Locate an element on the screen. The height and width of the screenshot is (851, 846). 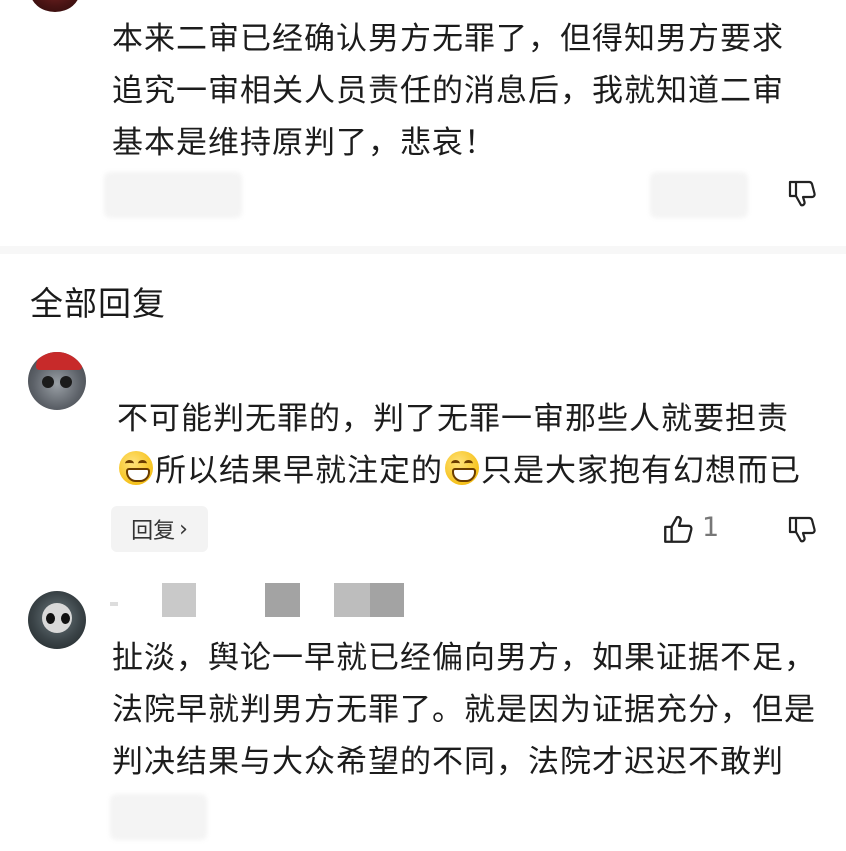
reply-line: 不可能判无罪的，判了无罪一审那些人就要担责 is located at coordinates (453, 419).